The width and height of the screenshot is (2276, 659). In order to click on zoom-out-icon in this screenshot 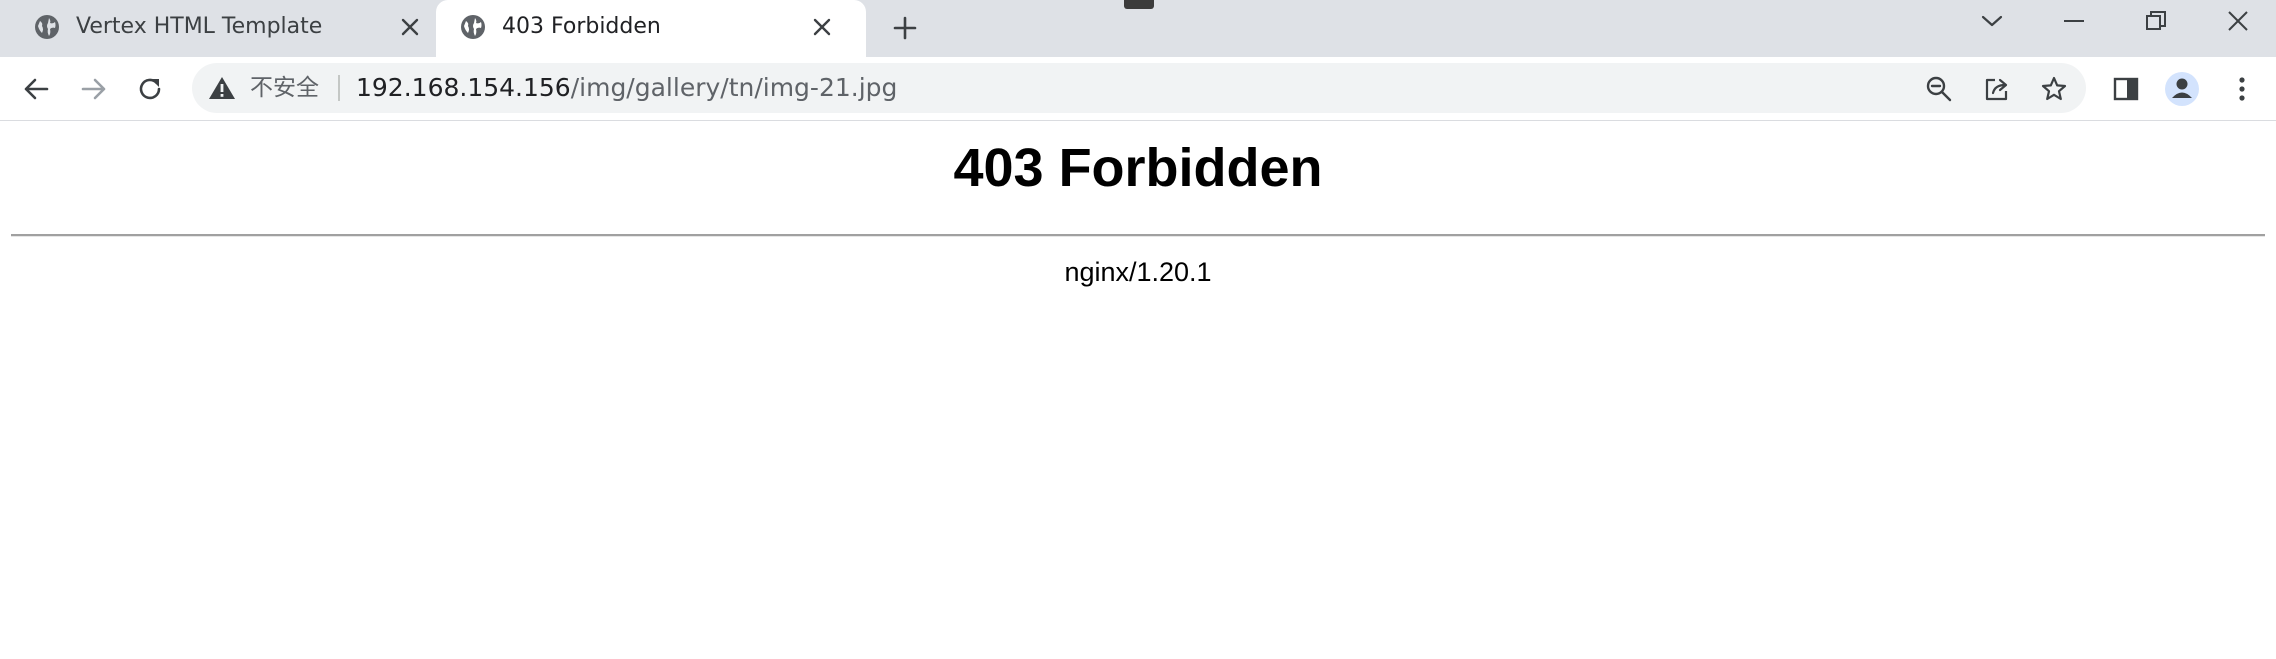, I will do `click(1939, 89)`.